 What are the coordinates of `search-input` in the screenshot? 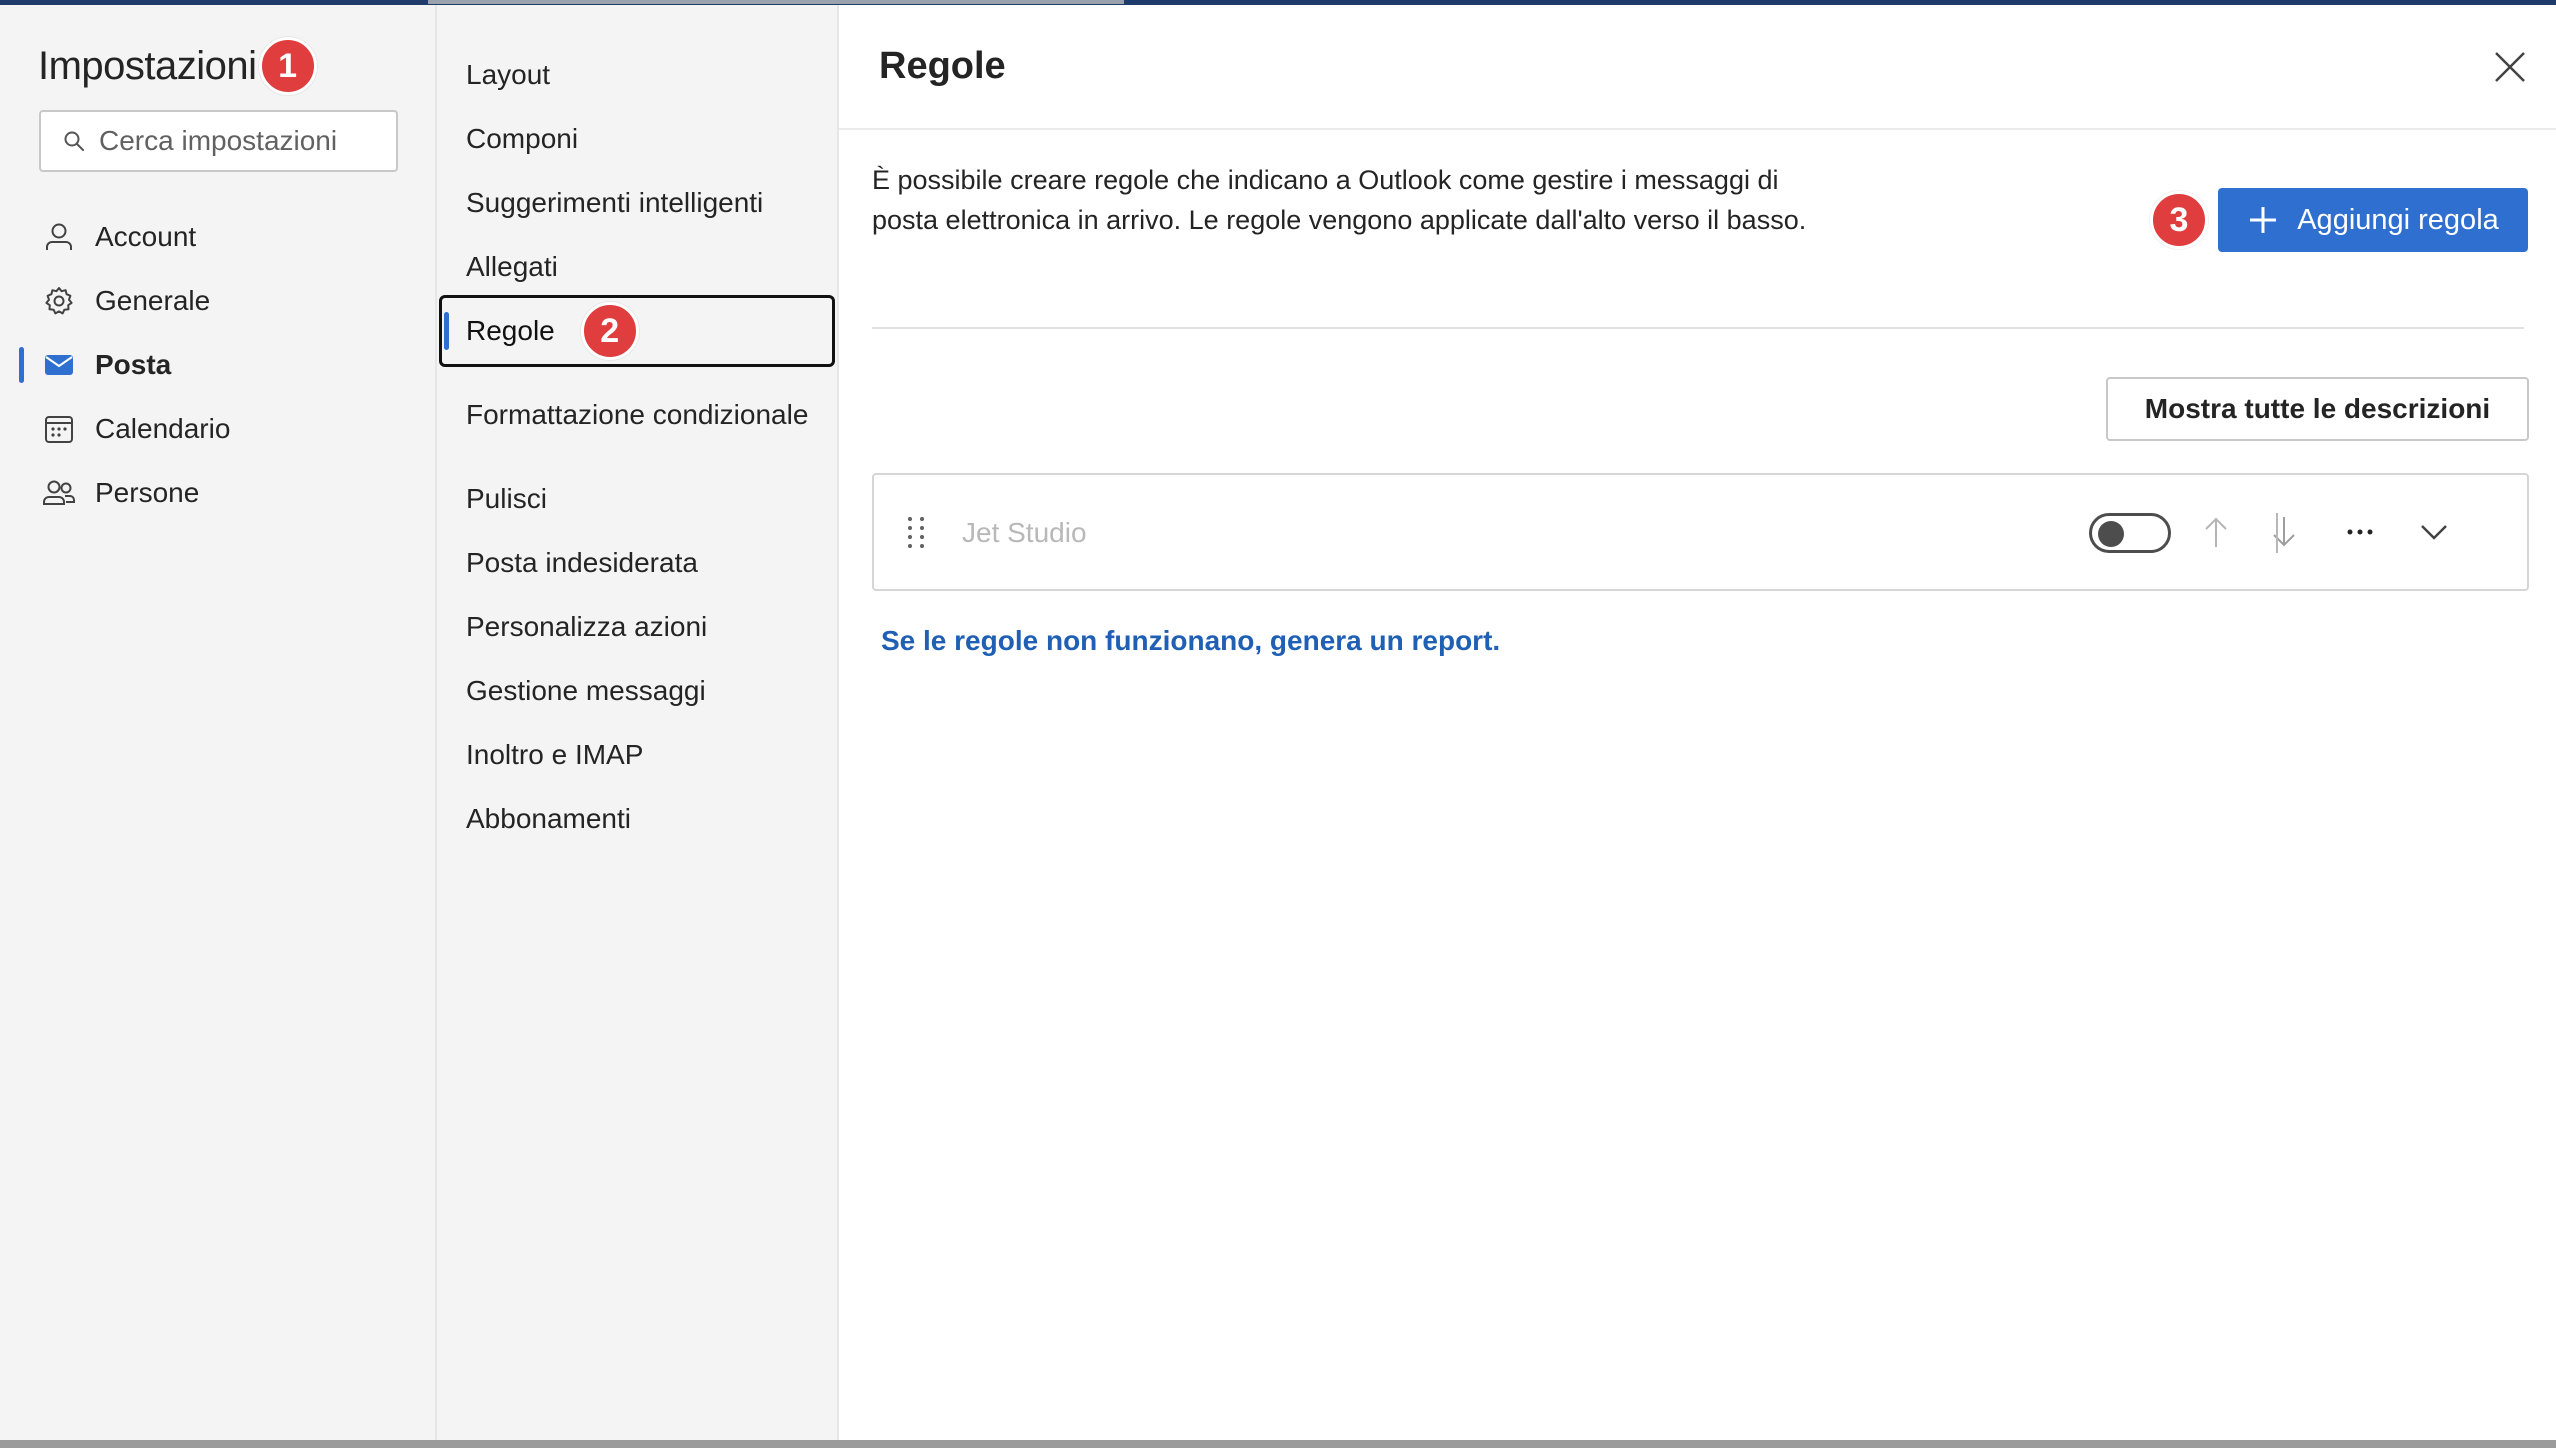 It's located at (244, 141).